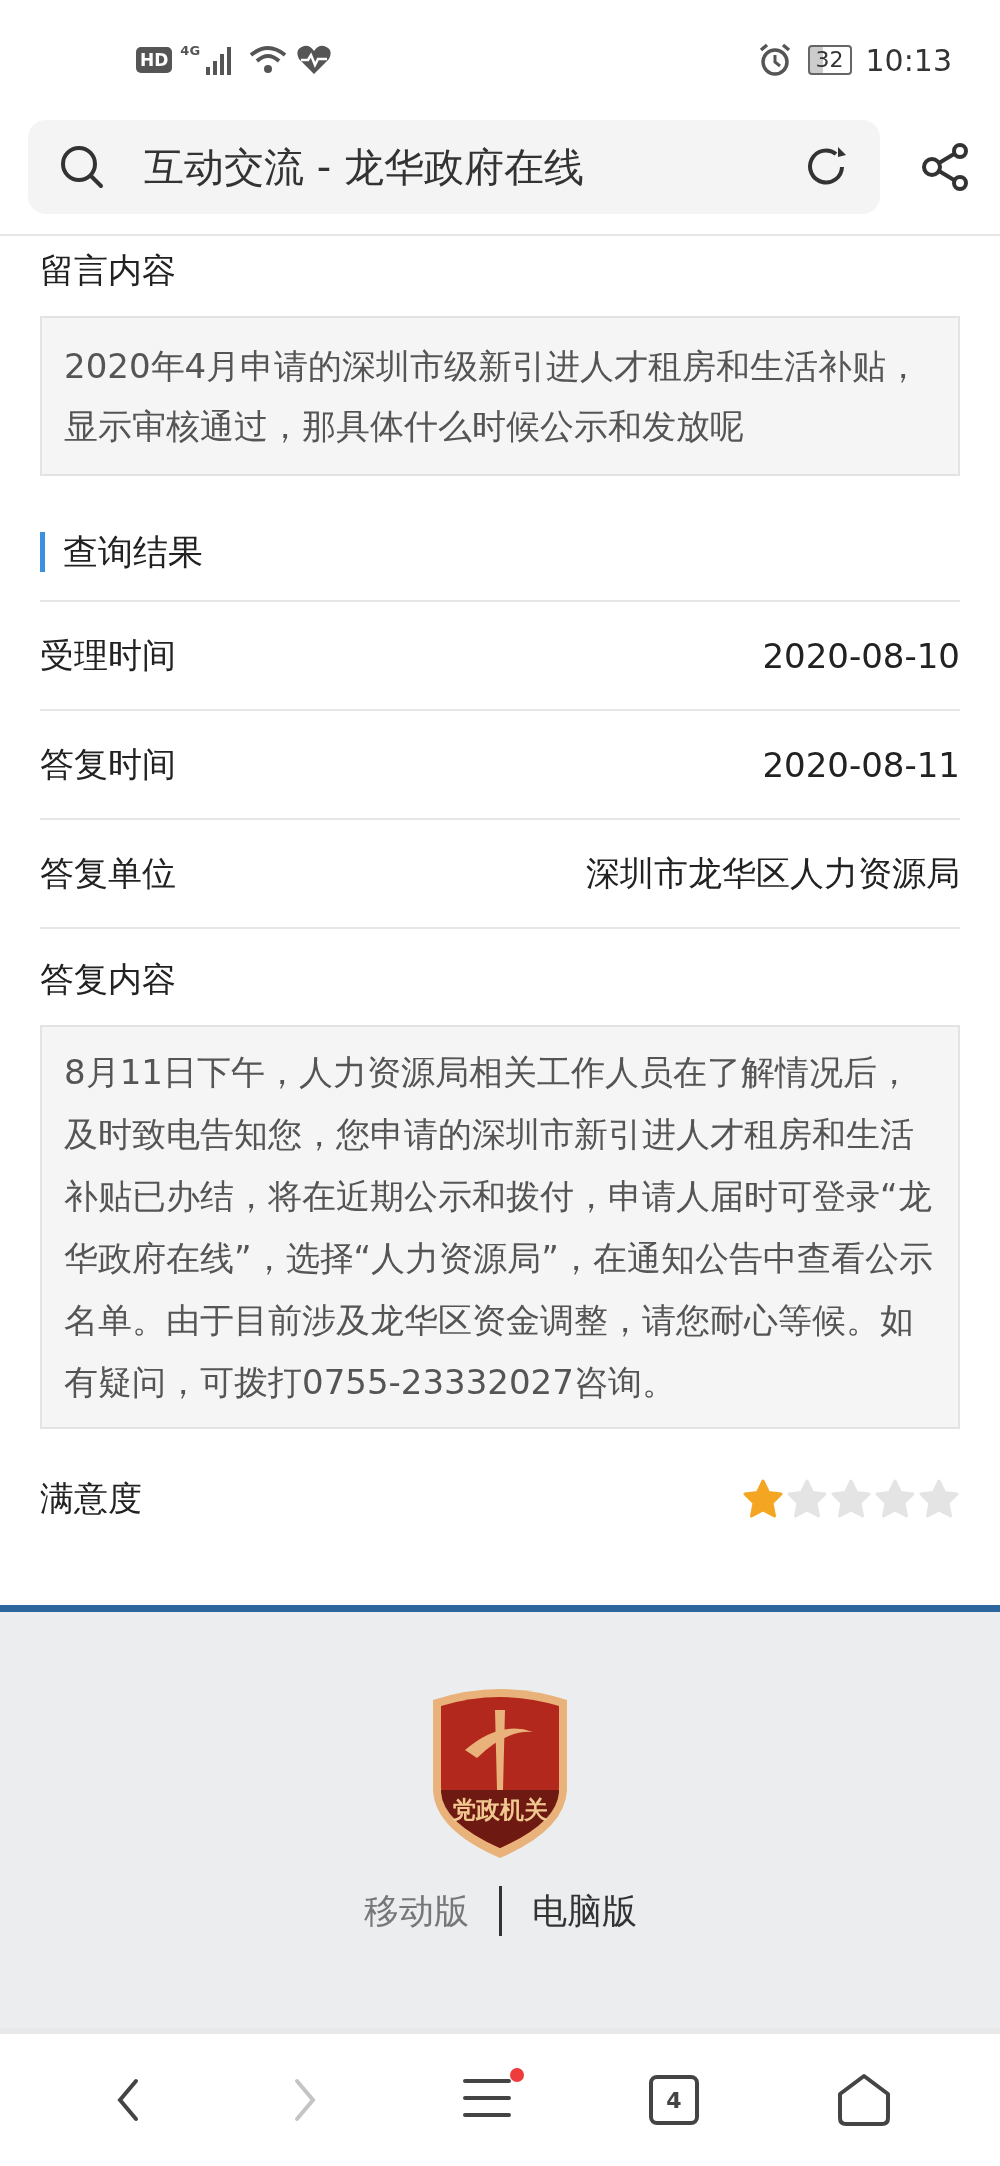 The width and height of the screenshot is (1000, 2166). I want to click on version-link: 移动版, so click(416, 1911).